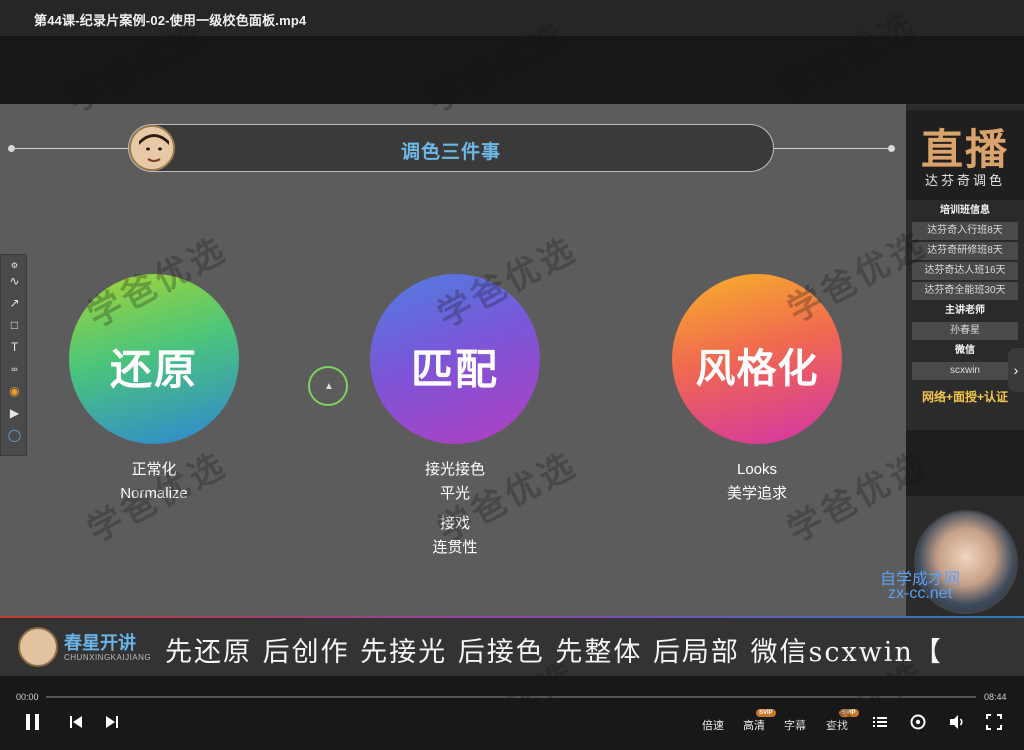 The image size is (1024, 750). What do you see at coordinates (965, 291) in the screenshot?
I see `course-item: 达芬奇全能班30天` at bounding box center [965, 291].